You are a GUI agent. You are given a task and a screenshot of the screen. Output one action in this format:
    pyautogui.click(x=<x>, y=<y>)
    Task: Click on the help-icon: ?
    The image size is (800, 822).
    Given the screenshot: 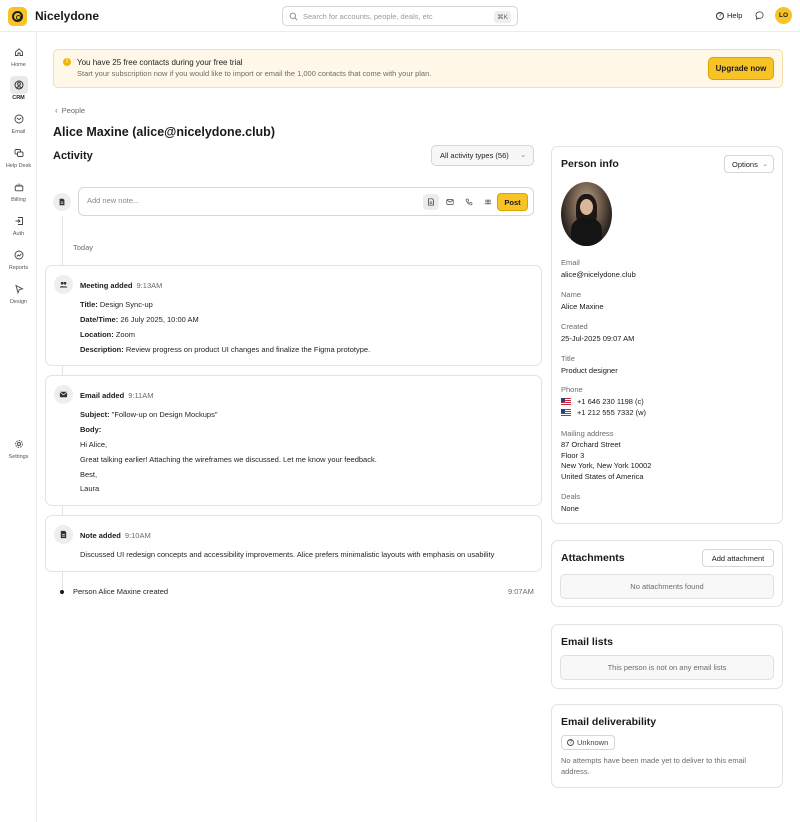 What is the action you would take?
    pyautogui.click(x=720, y=15)
    